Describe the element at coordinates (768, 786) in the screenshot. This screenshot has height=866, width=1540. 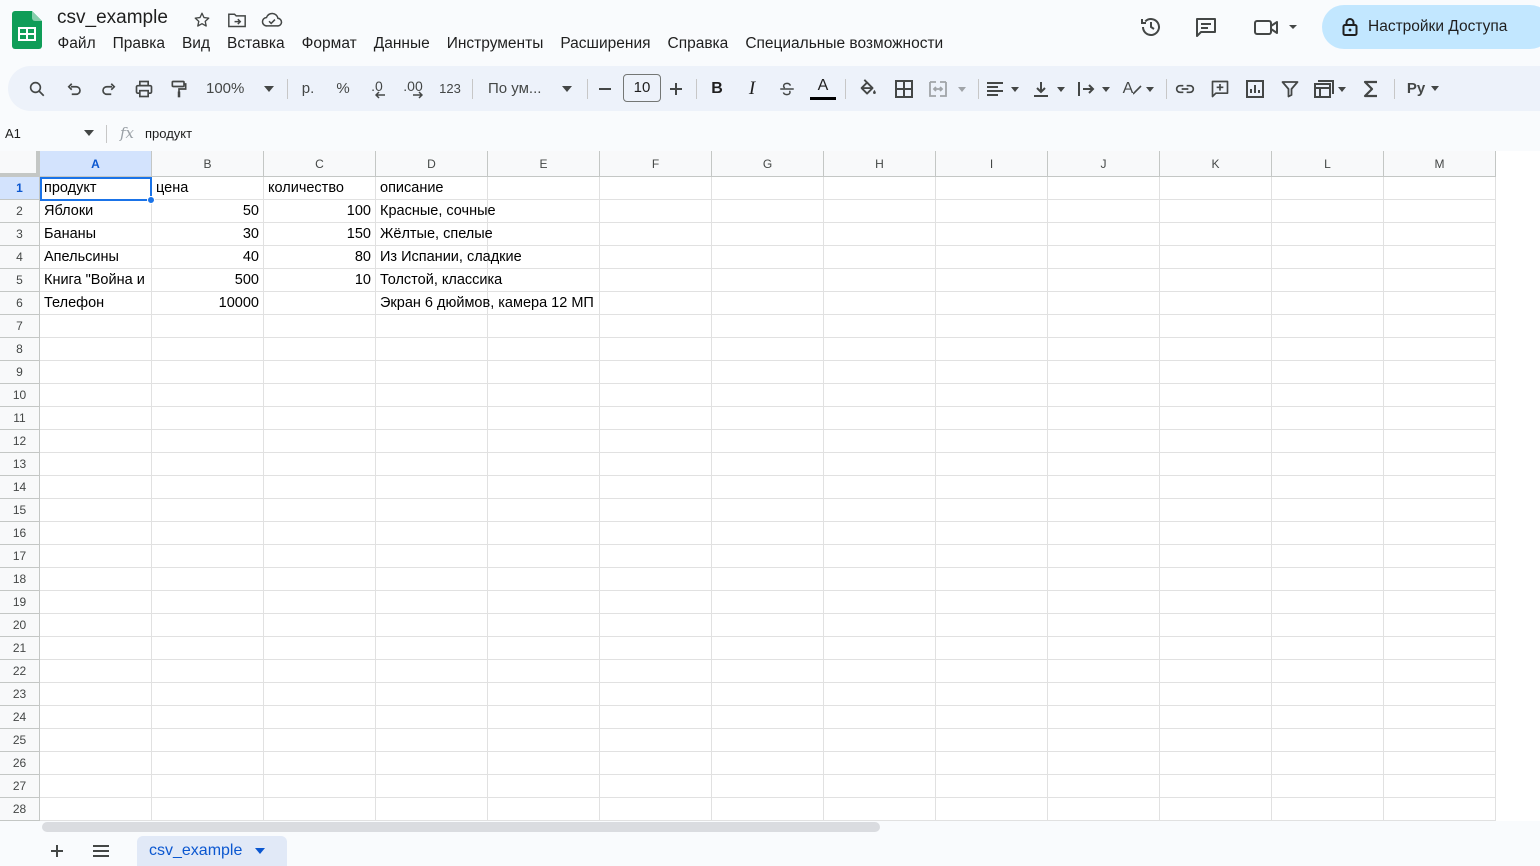
I see `cell-g27` at that location.